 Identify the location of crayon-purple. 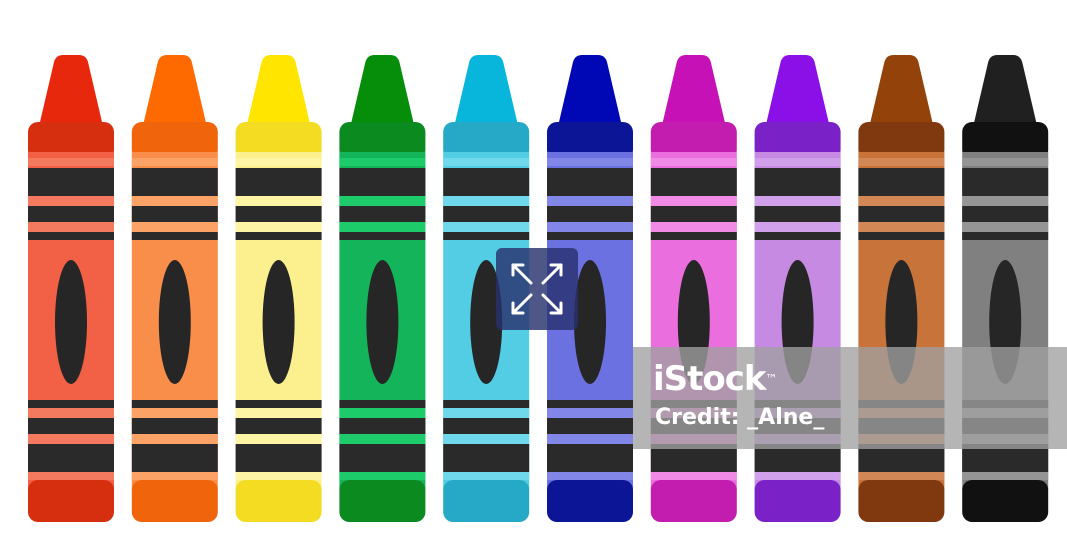
(797, 288).